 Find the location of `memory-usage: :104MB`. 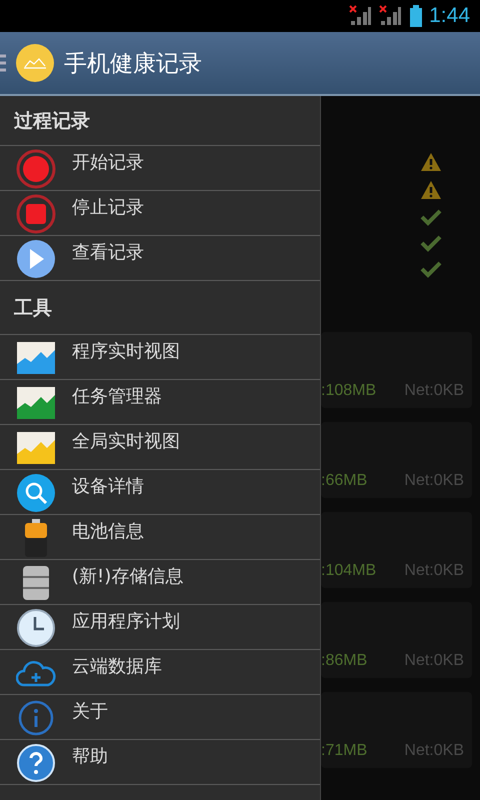

memory-usage: :104MB is located at coordinates (348, 571).